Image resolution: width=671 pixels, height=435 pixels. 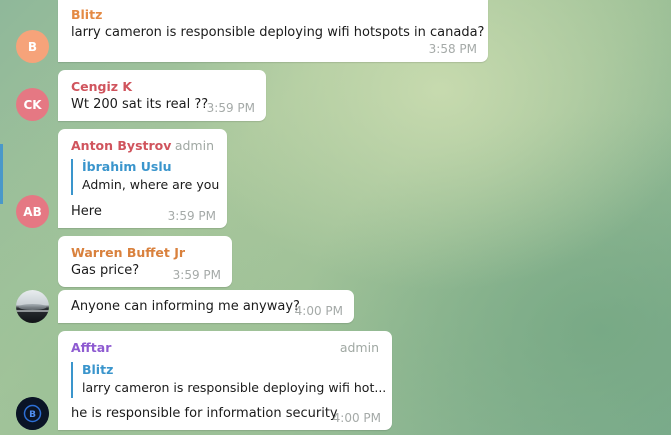 I want to click on message-sender: Warren Buffet Jr, so click(x=128, y=252).